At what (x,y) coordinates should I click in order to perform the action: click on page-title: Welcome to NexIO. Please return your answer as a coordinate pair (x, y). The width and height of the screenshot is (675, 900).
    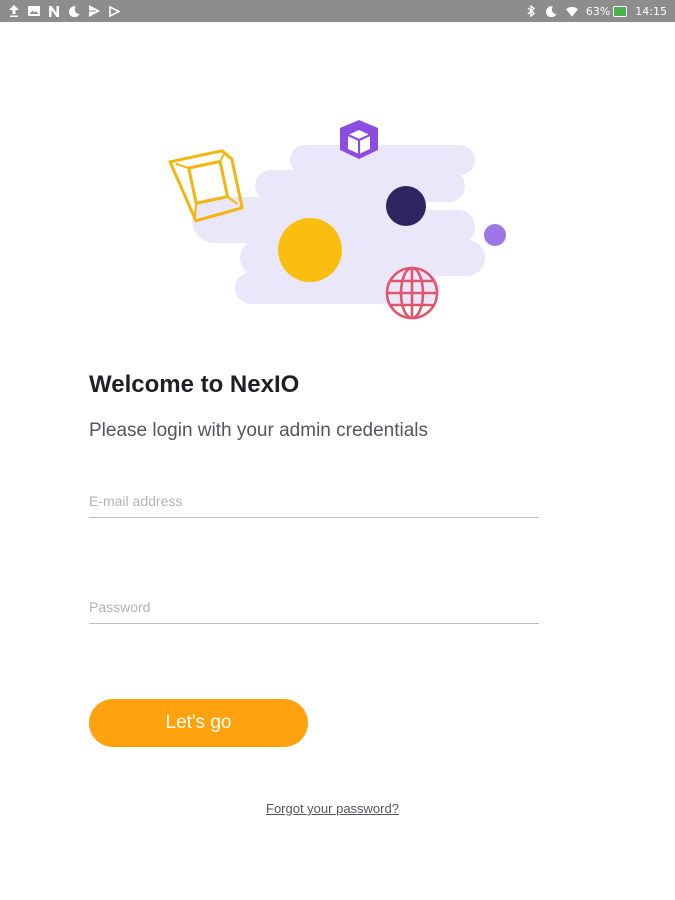
    Looking at the image, I should click on (194, 384).